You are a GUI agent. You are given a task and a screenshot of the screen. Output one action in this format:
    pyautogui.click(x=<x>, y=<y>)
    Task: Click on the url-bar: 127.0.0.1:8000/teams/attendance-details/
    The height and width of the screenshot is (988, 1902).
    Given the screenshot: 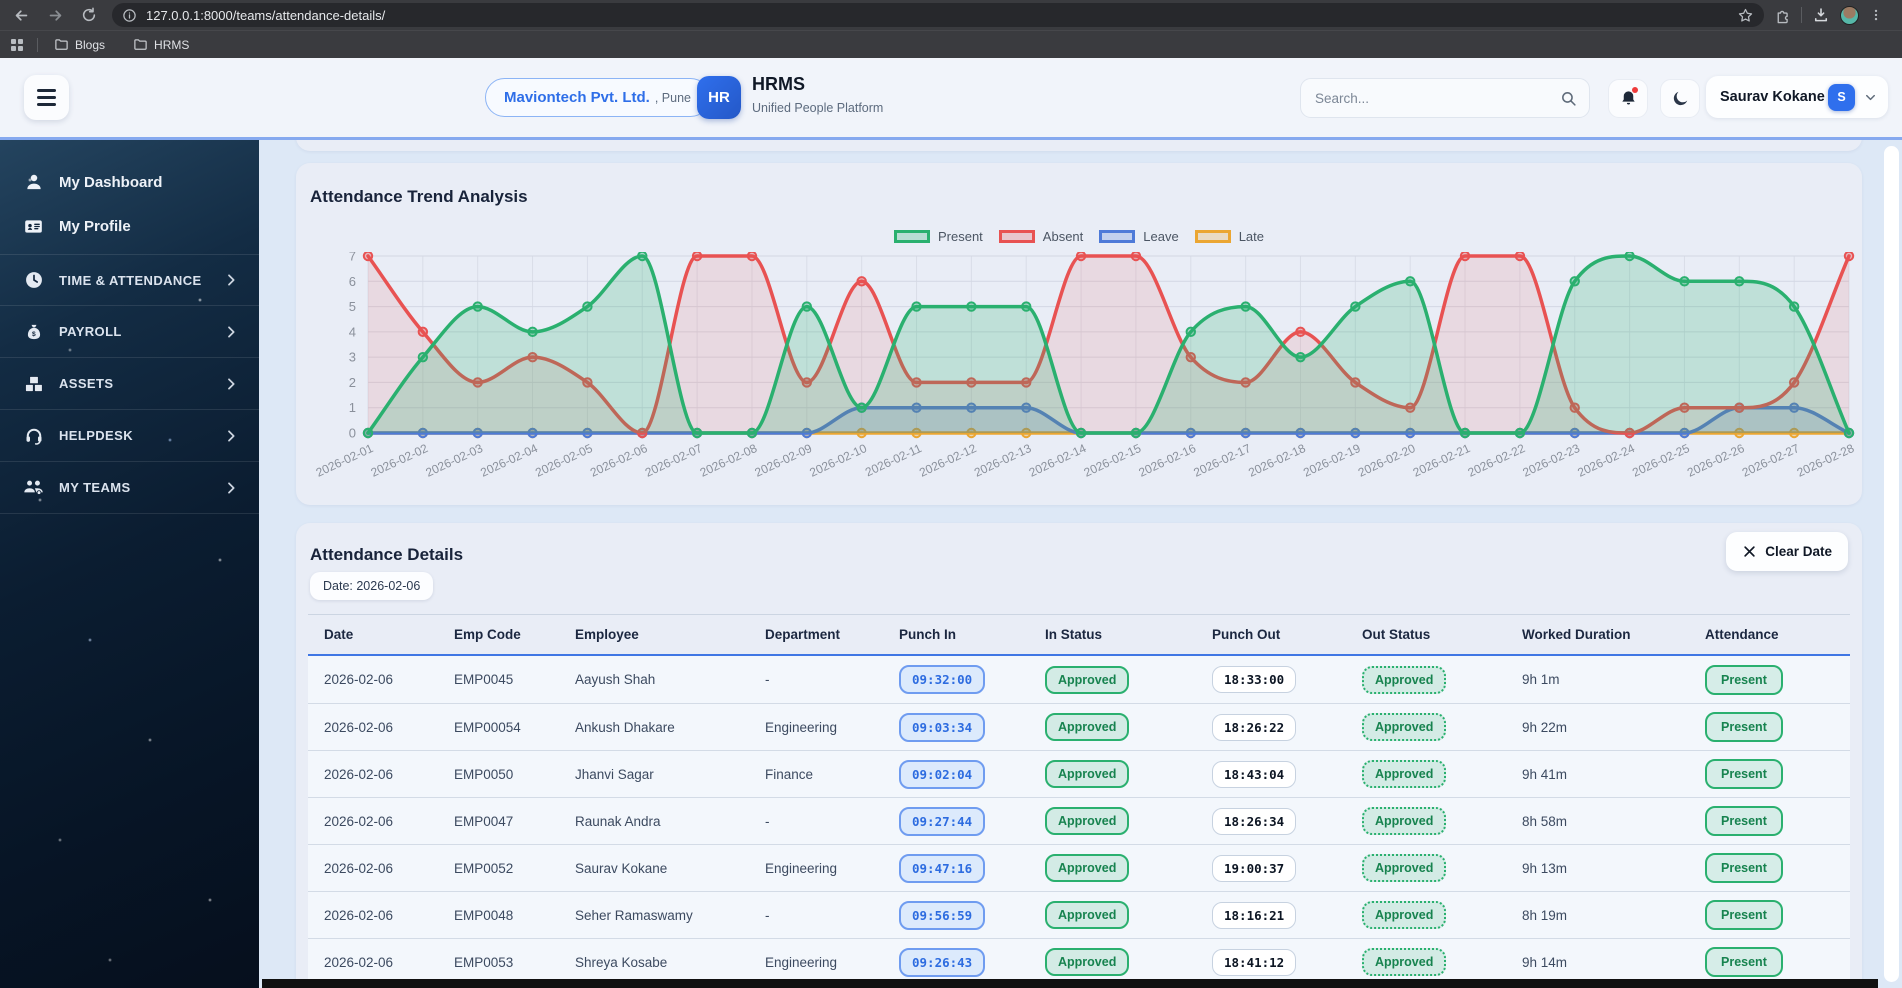 What is the action you would take?
    pyautogui.click(x=938, y=15)
    